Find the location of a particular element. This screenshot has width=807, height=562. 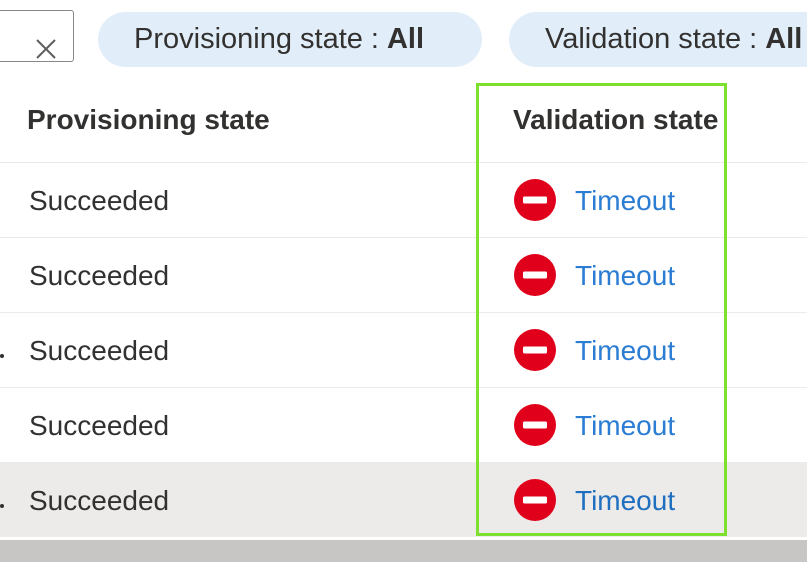

filter-label: Provisioning state is located at coordinates (248, 39).